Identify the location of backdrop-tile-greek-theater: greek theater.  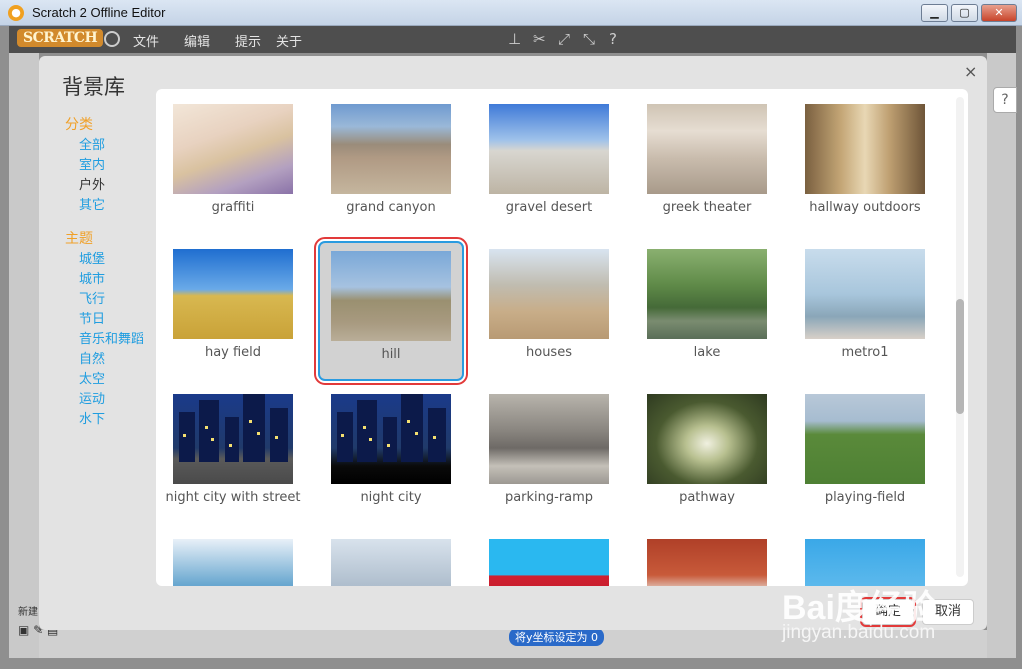
(707, 164).